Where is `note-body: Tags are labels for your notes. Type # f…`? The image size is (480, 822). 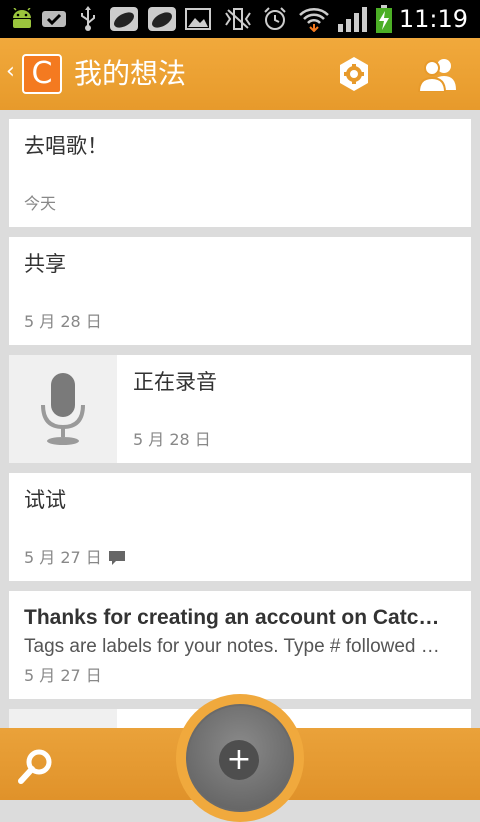 note-body: Tags are labels for your notes. Type # f… is located at coordinates (232, 646).